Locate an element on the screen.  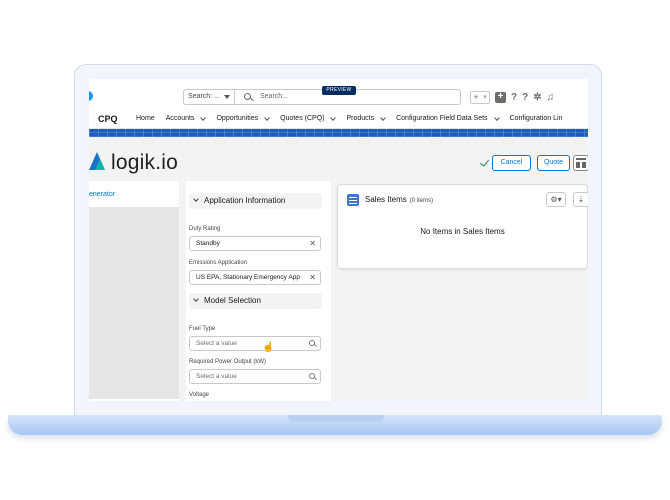
section-title: Application Information is located at coordinates (245, 200).